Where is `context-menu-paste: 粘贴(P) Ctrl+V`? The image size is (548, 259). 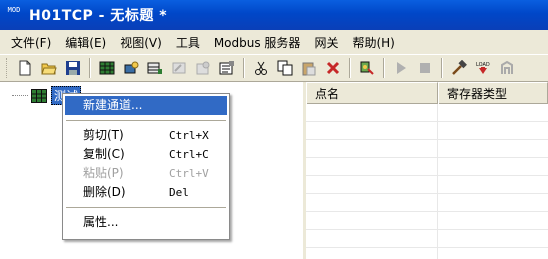
context-menu-paste: 粘贴(P) Ctrl+V is located at coordinates (146, 173).